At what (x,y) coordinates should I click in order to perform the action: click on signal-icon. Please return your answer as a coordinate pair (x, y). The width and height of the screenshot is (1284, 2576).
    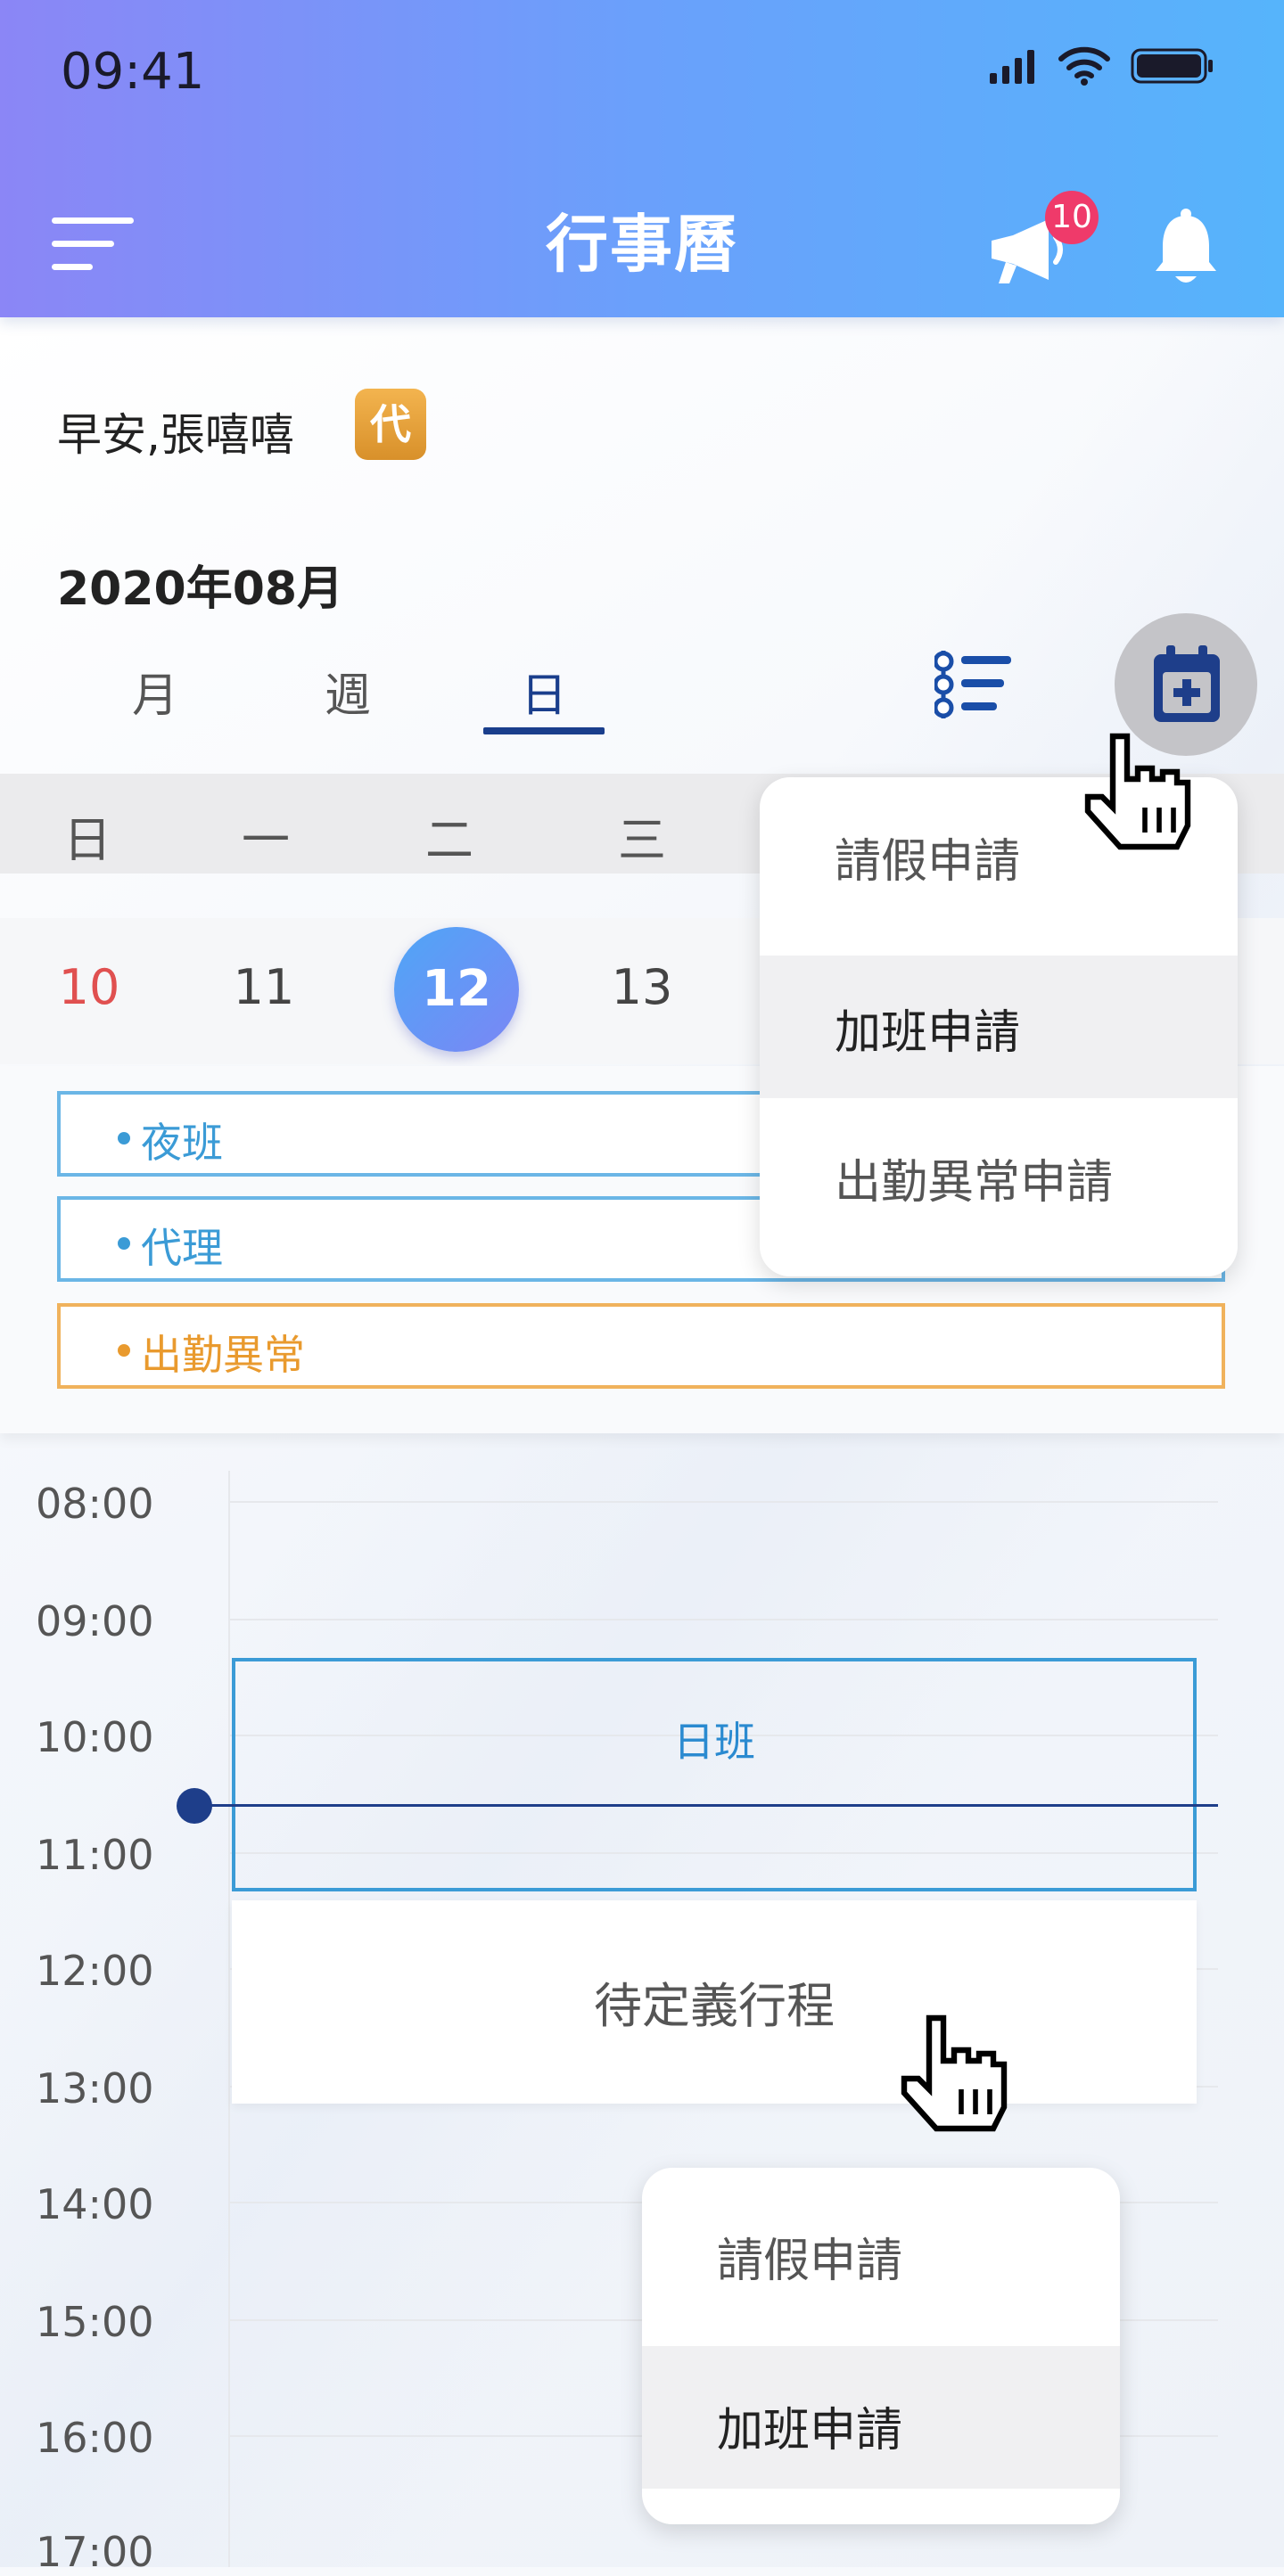
    Looking at the image, I should click on (1012, 67).